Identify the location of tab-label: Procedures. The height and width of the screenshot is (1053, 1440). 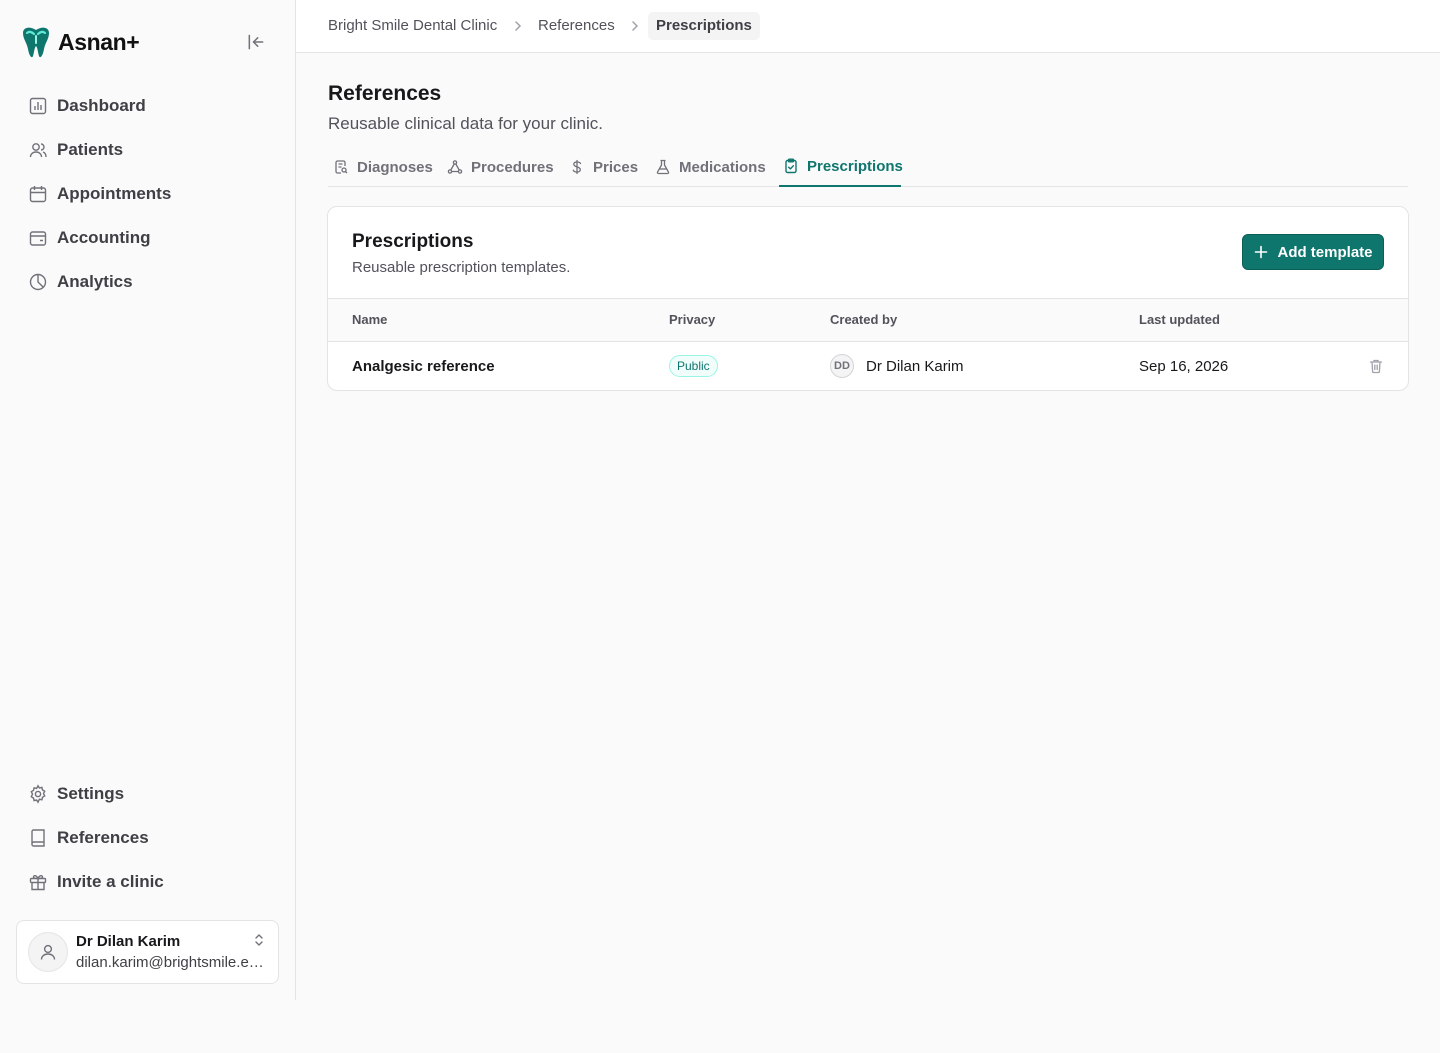
(512, 167).